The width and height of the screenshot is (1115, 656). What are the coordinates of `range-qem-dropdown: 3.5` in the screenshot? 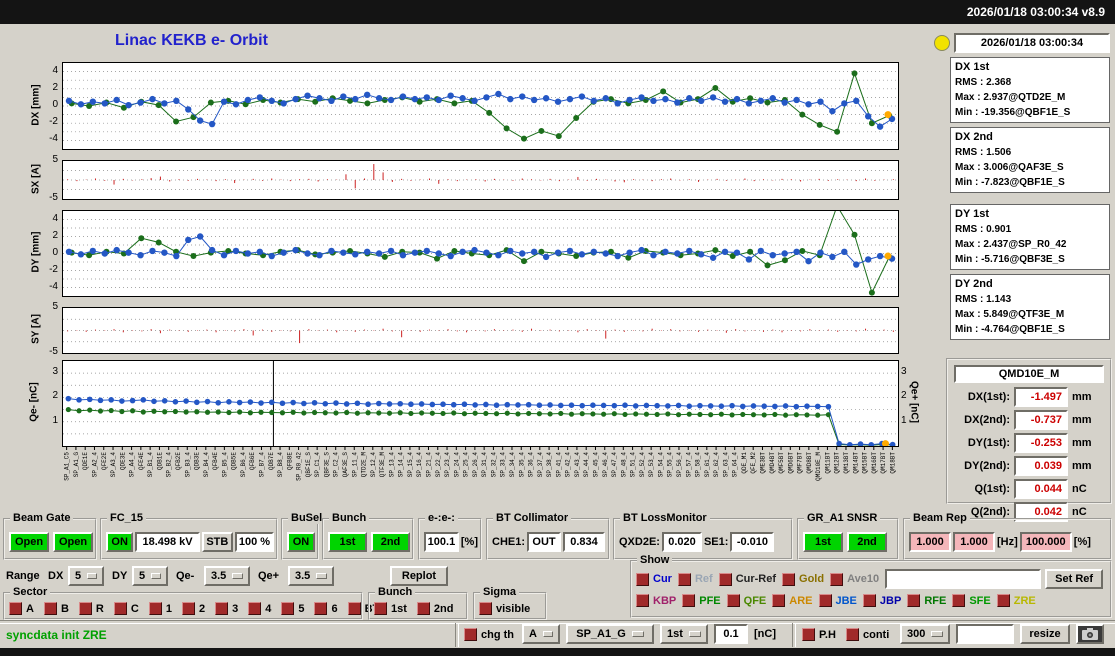 It's located at (227, 576).